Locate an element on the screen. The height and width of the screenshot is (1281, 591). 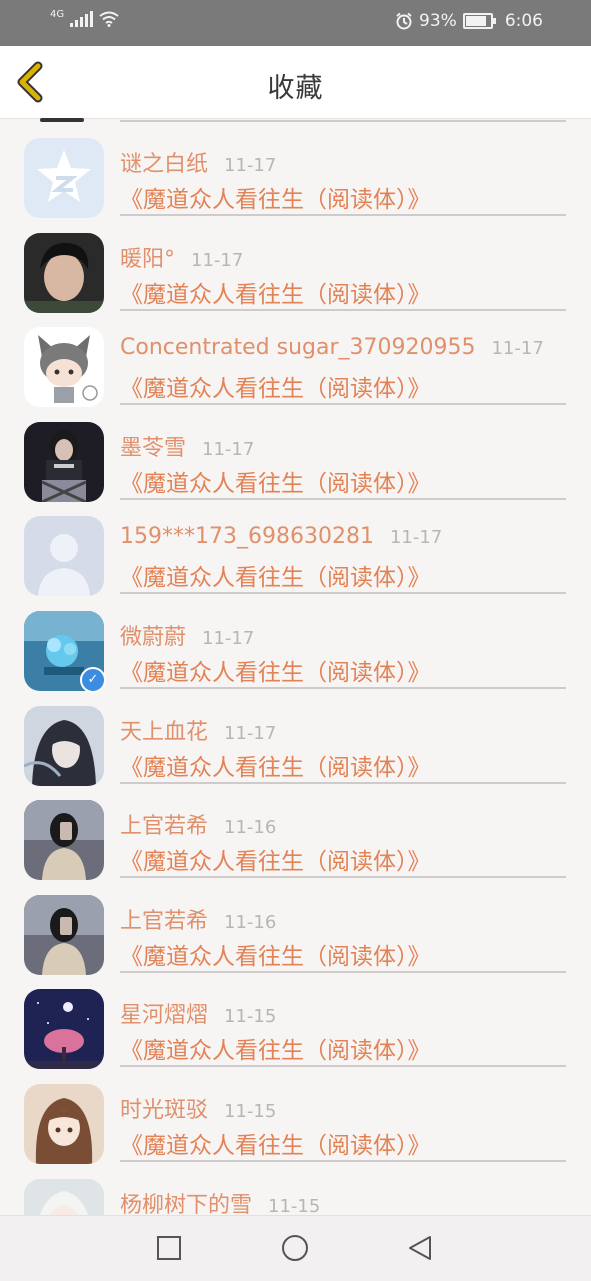
wifi-icon is located at coordinates (109, 19).